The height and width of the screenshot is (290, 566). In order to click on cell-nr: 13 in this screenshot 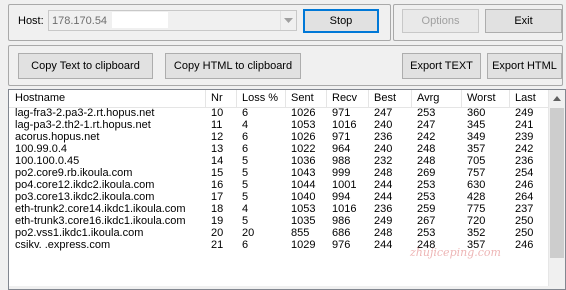, I will do `click(217, 149)`.